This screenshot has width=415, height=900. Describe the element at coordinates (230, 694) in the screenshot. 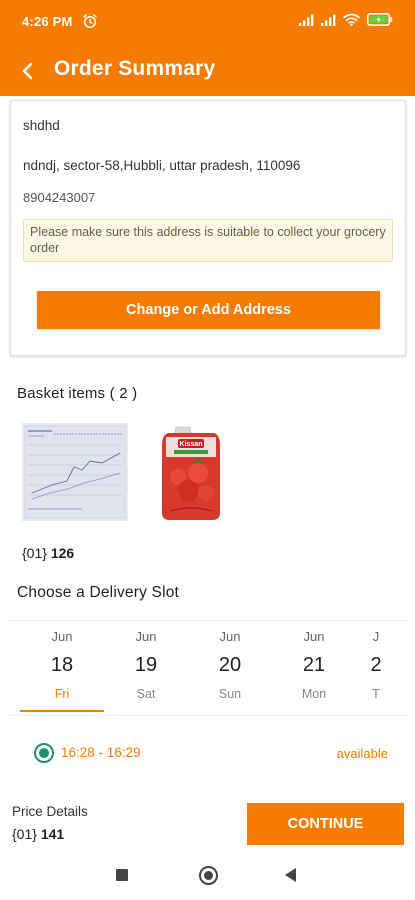

I see `date-weekday: Sun` at that location.